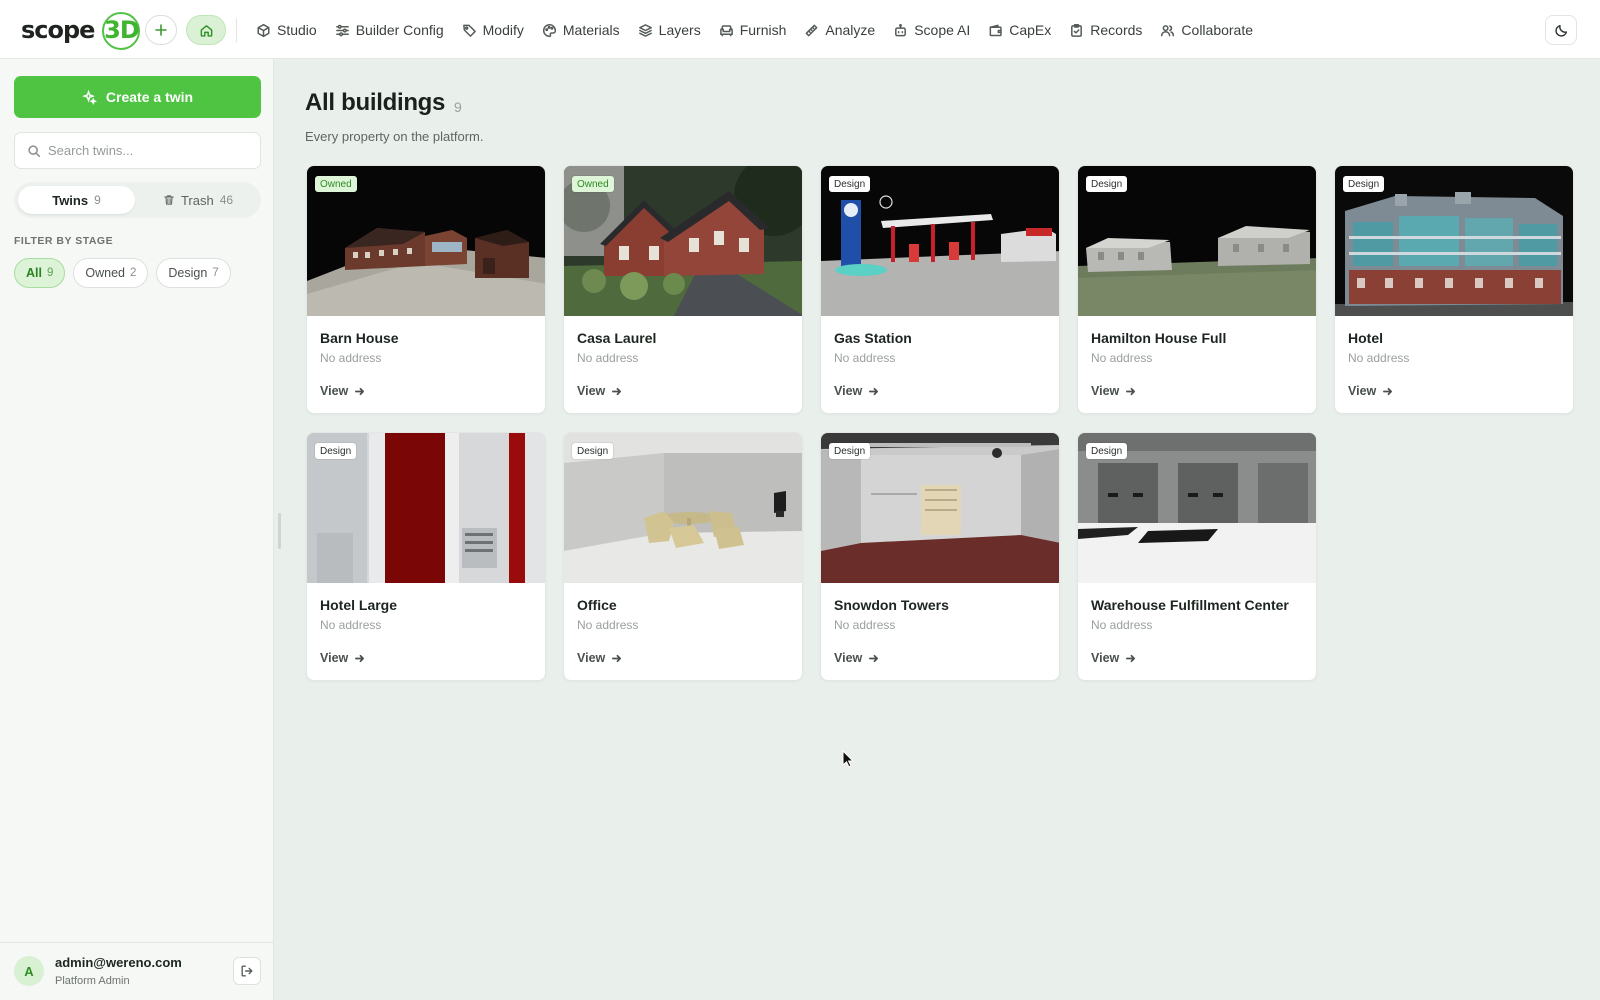  What do you see at coordinates (34, 273) in the screenshot?
I see `filter-chip-label: All` at bounding box center [34, 273].